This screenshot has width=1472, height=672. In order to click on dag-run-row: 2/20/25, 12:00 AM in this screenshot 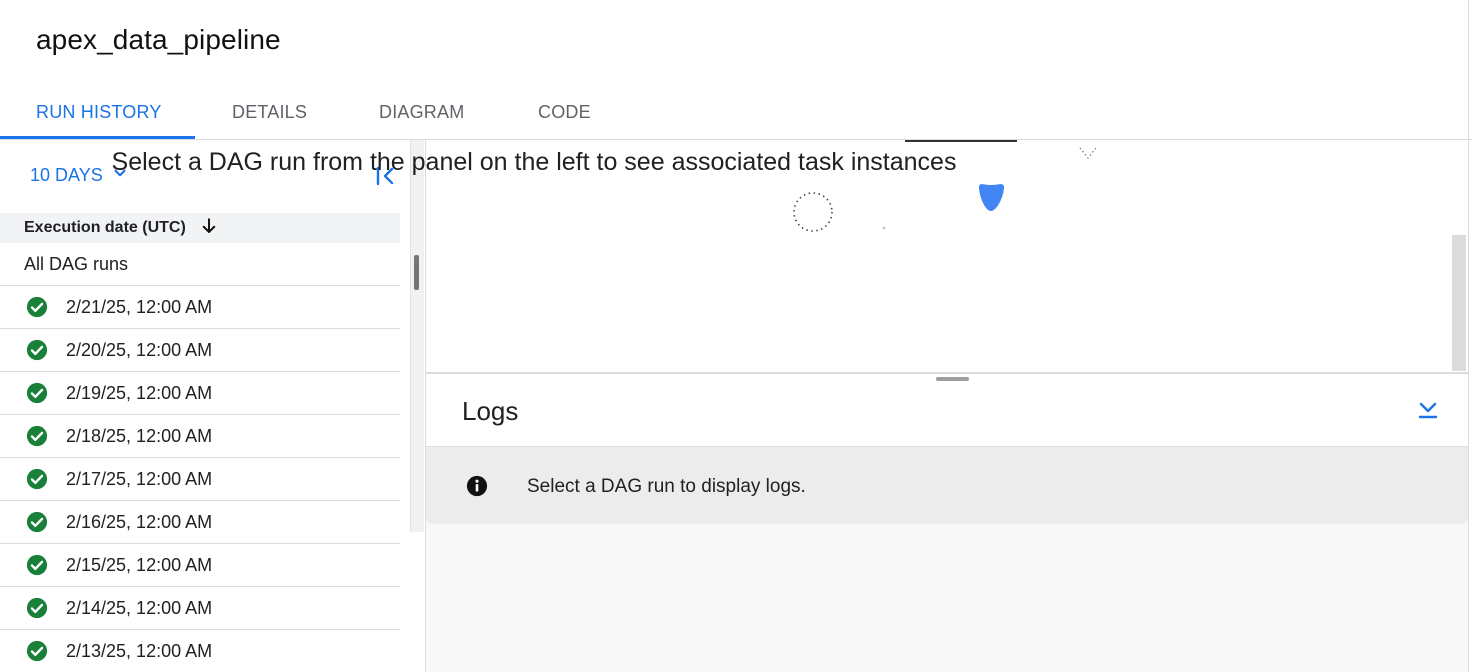, I will do `click(200, 350)`.